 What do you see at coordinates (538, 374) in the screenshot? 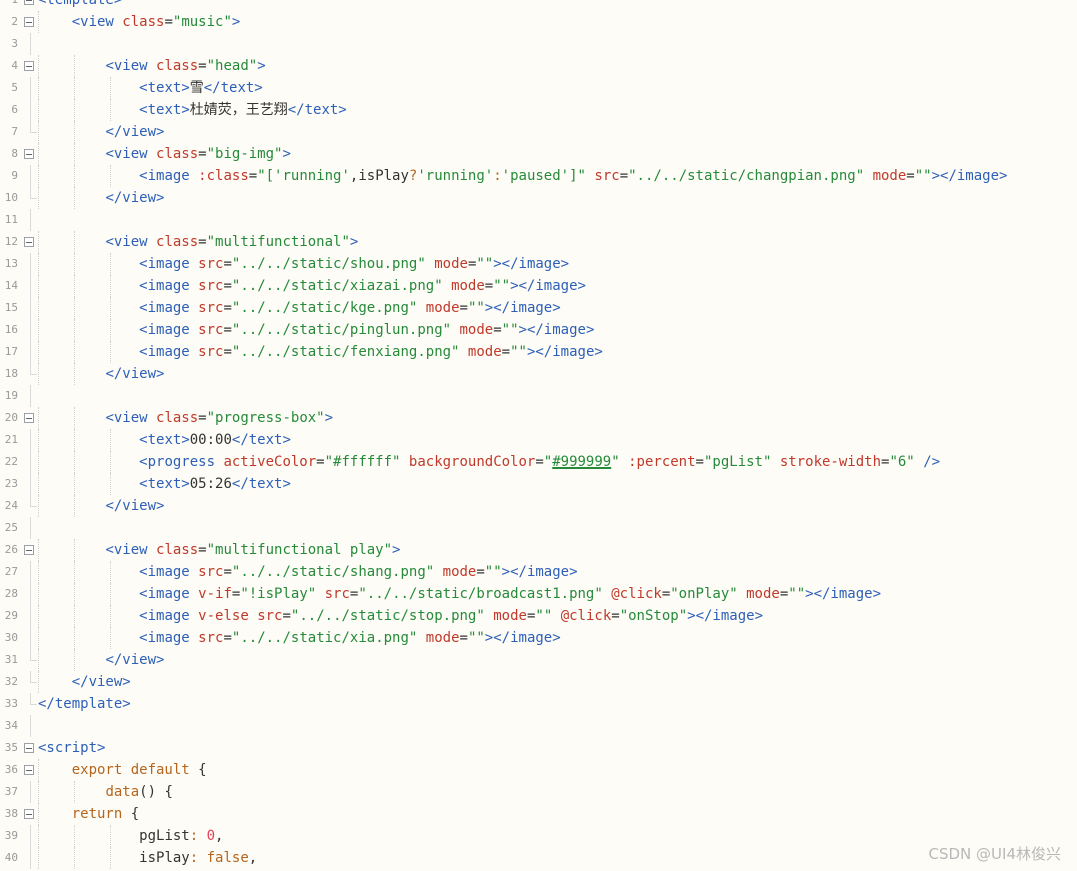
I see `code-line: 18 </view>` at bounding box center [538, 374].